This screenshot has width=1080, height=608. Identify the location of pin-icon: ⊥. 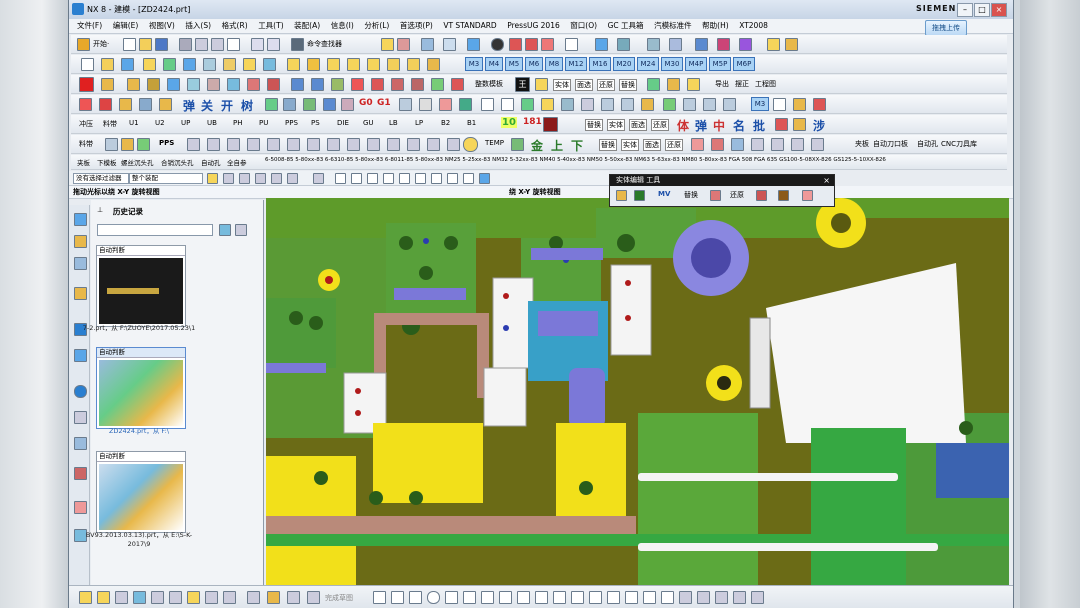
(100, 210).